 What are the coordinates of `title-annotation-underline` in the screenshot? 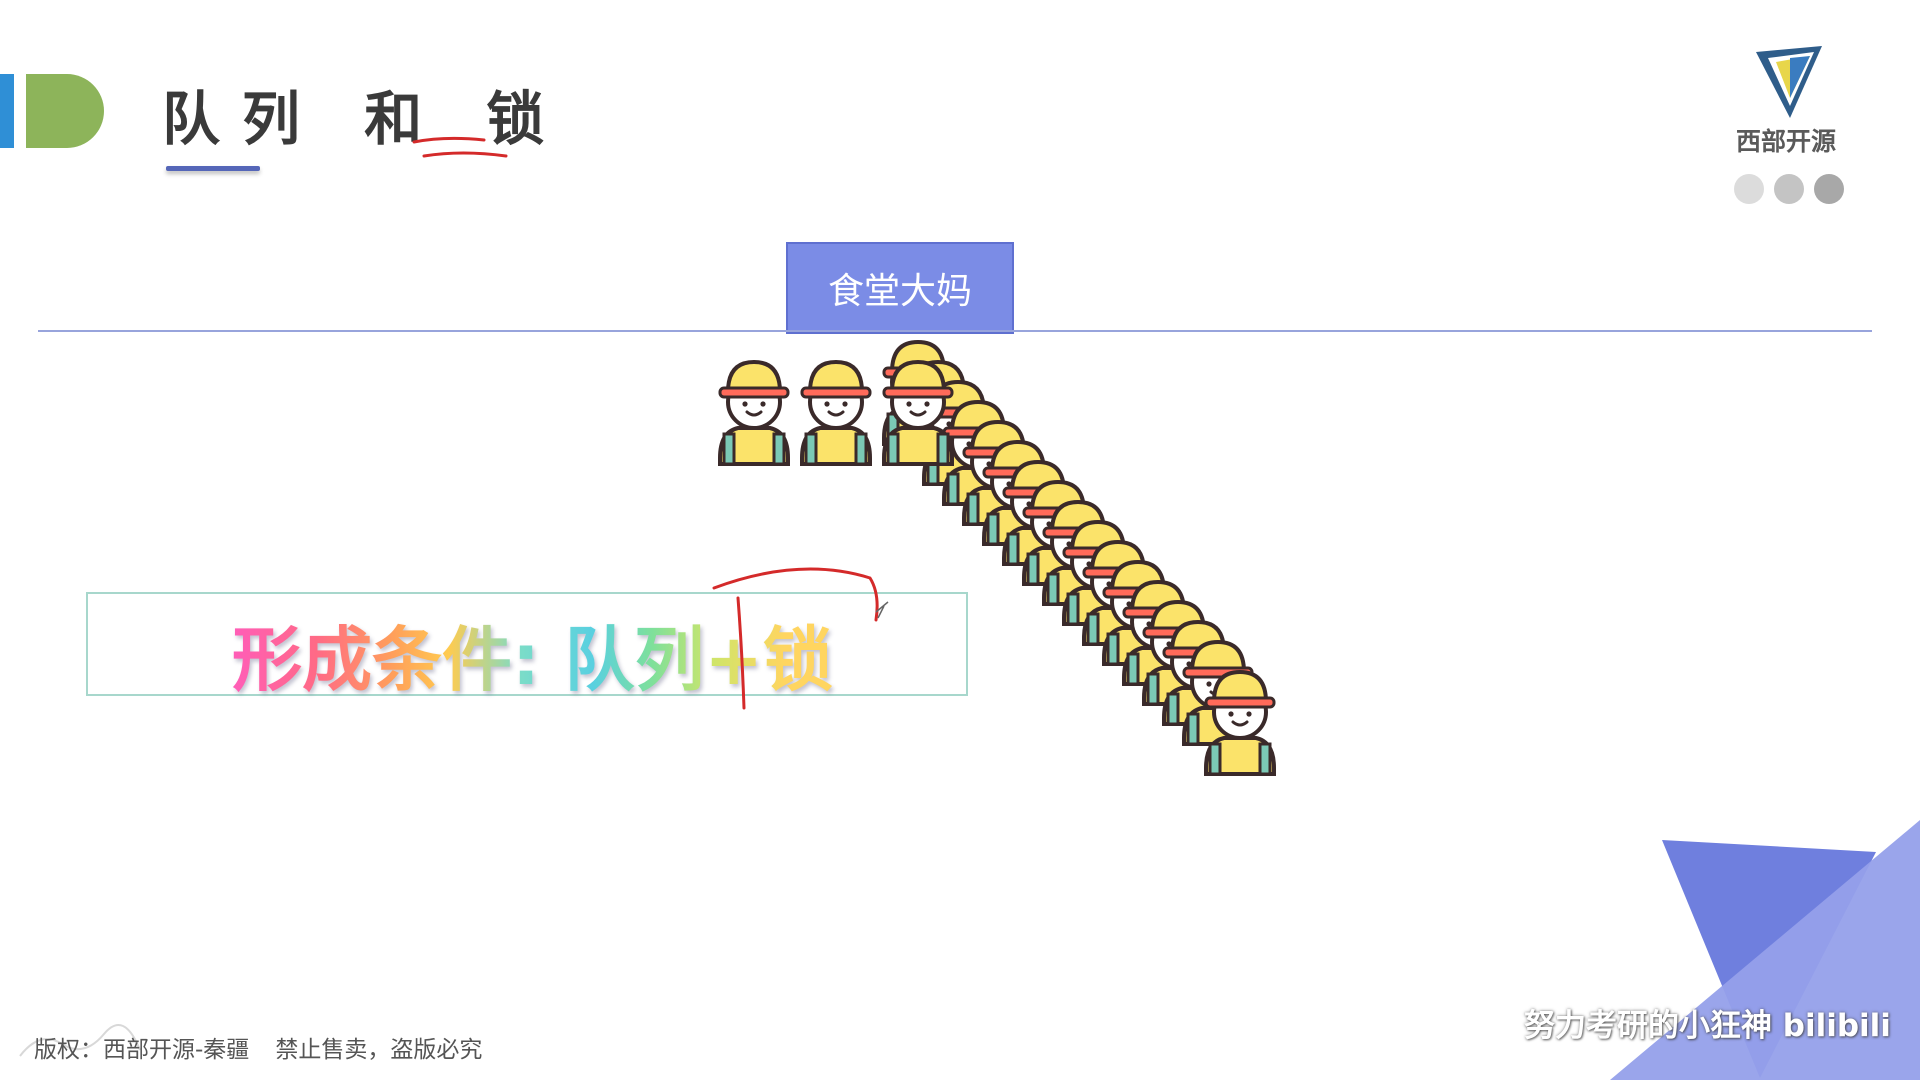 It's located at (460, 147).